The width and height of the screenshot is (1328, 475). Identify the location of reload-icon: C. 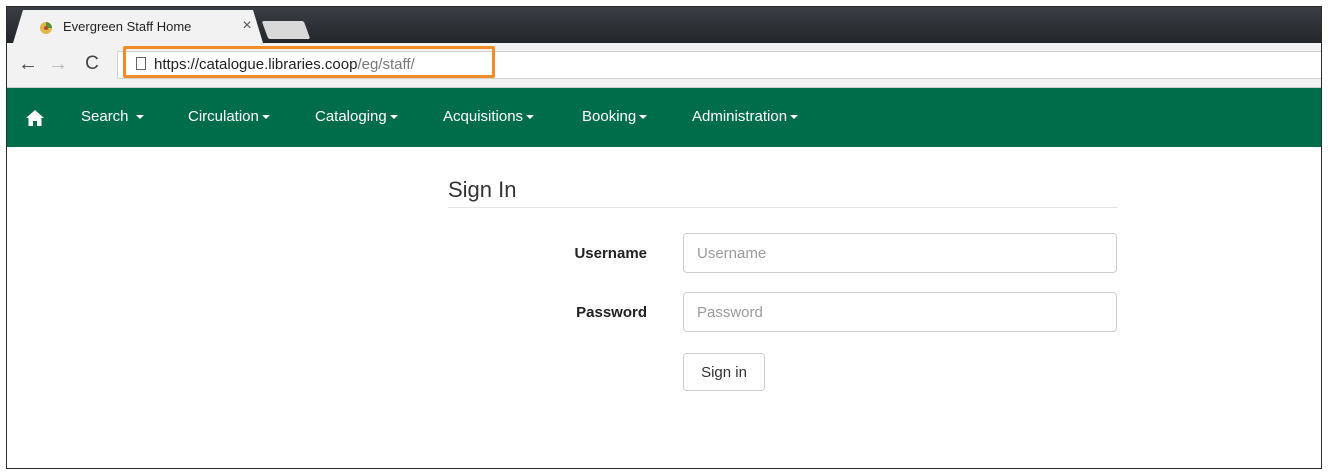
(92, 64).